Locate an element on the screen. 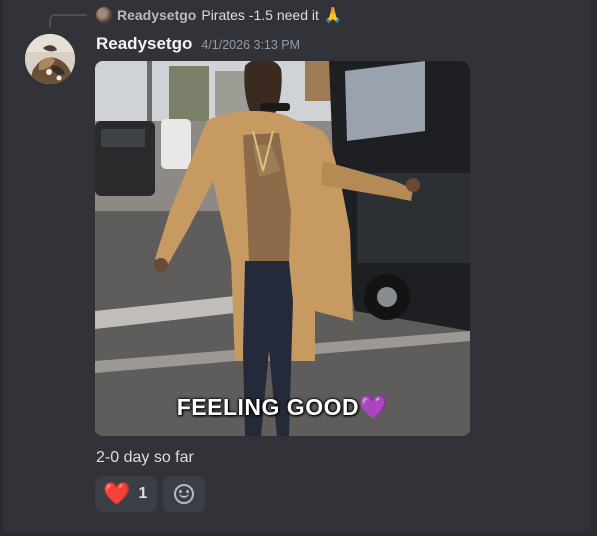 The image size is (597, 536). right-edge is located at coordinates (594, 268).